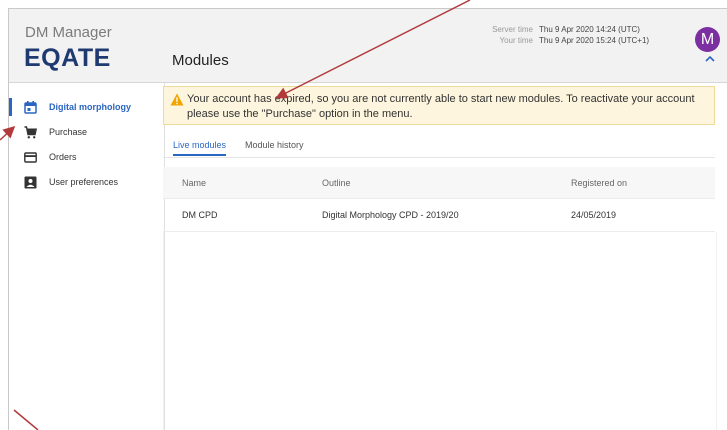  Describe the element at coordinates (274, 145) in the screenshot. I see `tab-module-history: Module history` at that location.